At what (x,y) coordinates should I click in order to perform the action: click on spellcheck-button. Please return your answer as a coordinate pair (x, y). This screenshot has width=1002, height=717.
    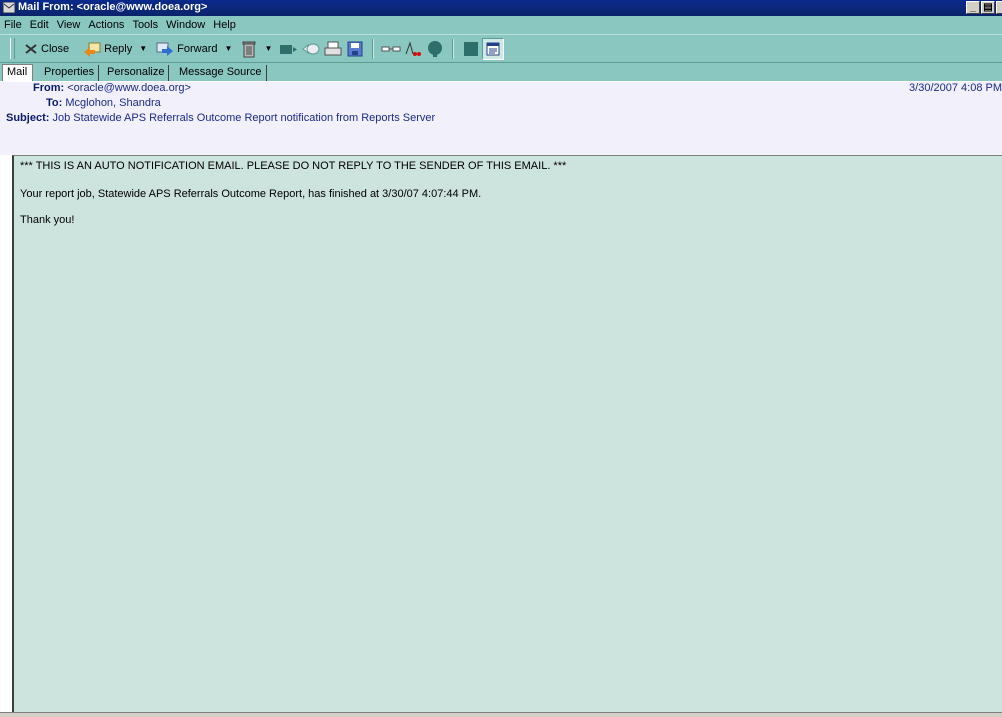
    Looking at the image, I should click on (413, 49).